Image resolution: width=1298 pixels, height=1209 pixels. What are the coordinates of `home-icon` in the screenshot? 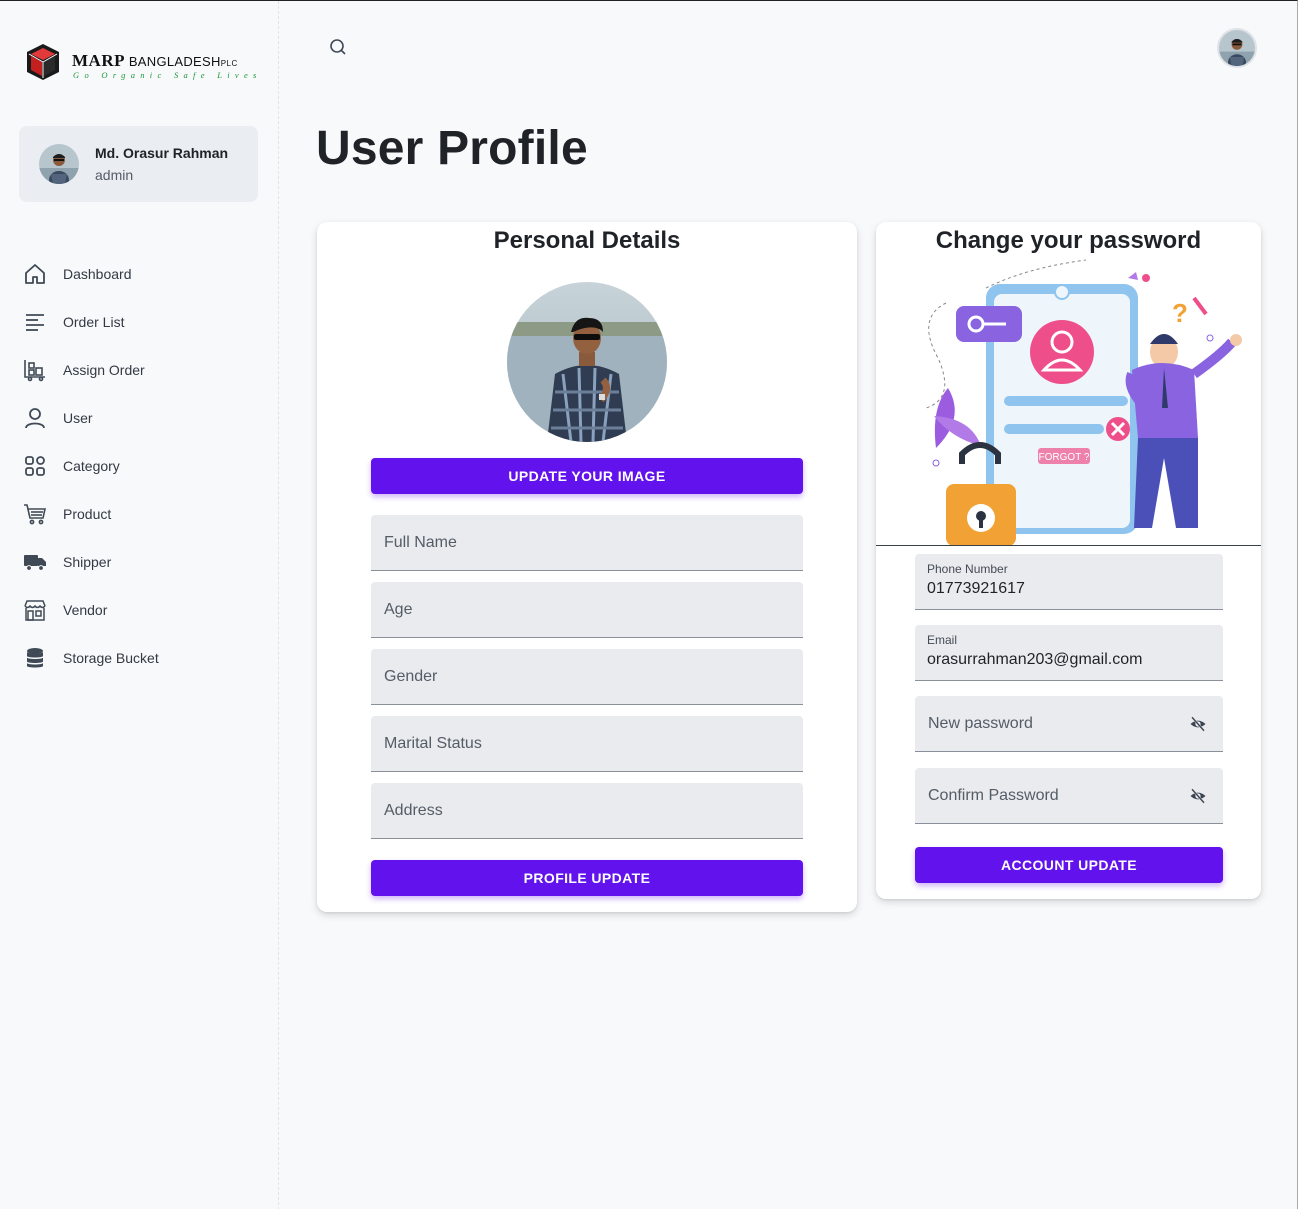 It's located at (35, 274).